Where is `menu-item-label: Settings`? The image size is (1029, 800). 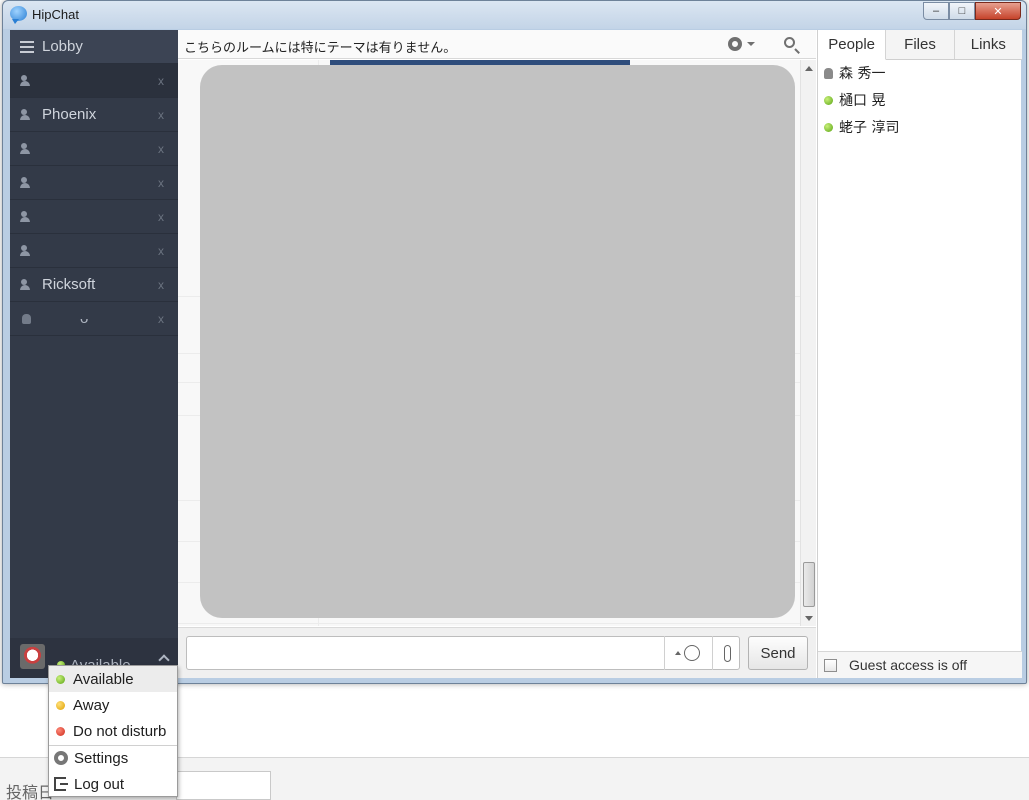 menu-item-label: Settings is located at coordinates (101, 758).